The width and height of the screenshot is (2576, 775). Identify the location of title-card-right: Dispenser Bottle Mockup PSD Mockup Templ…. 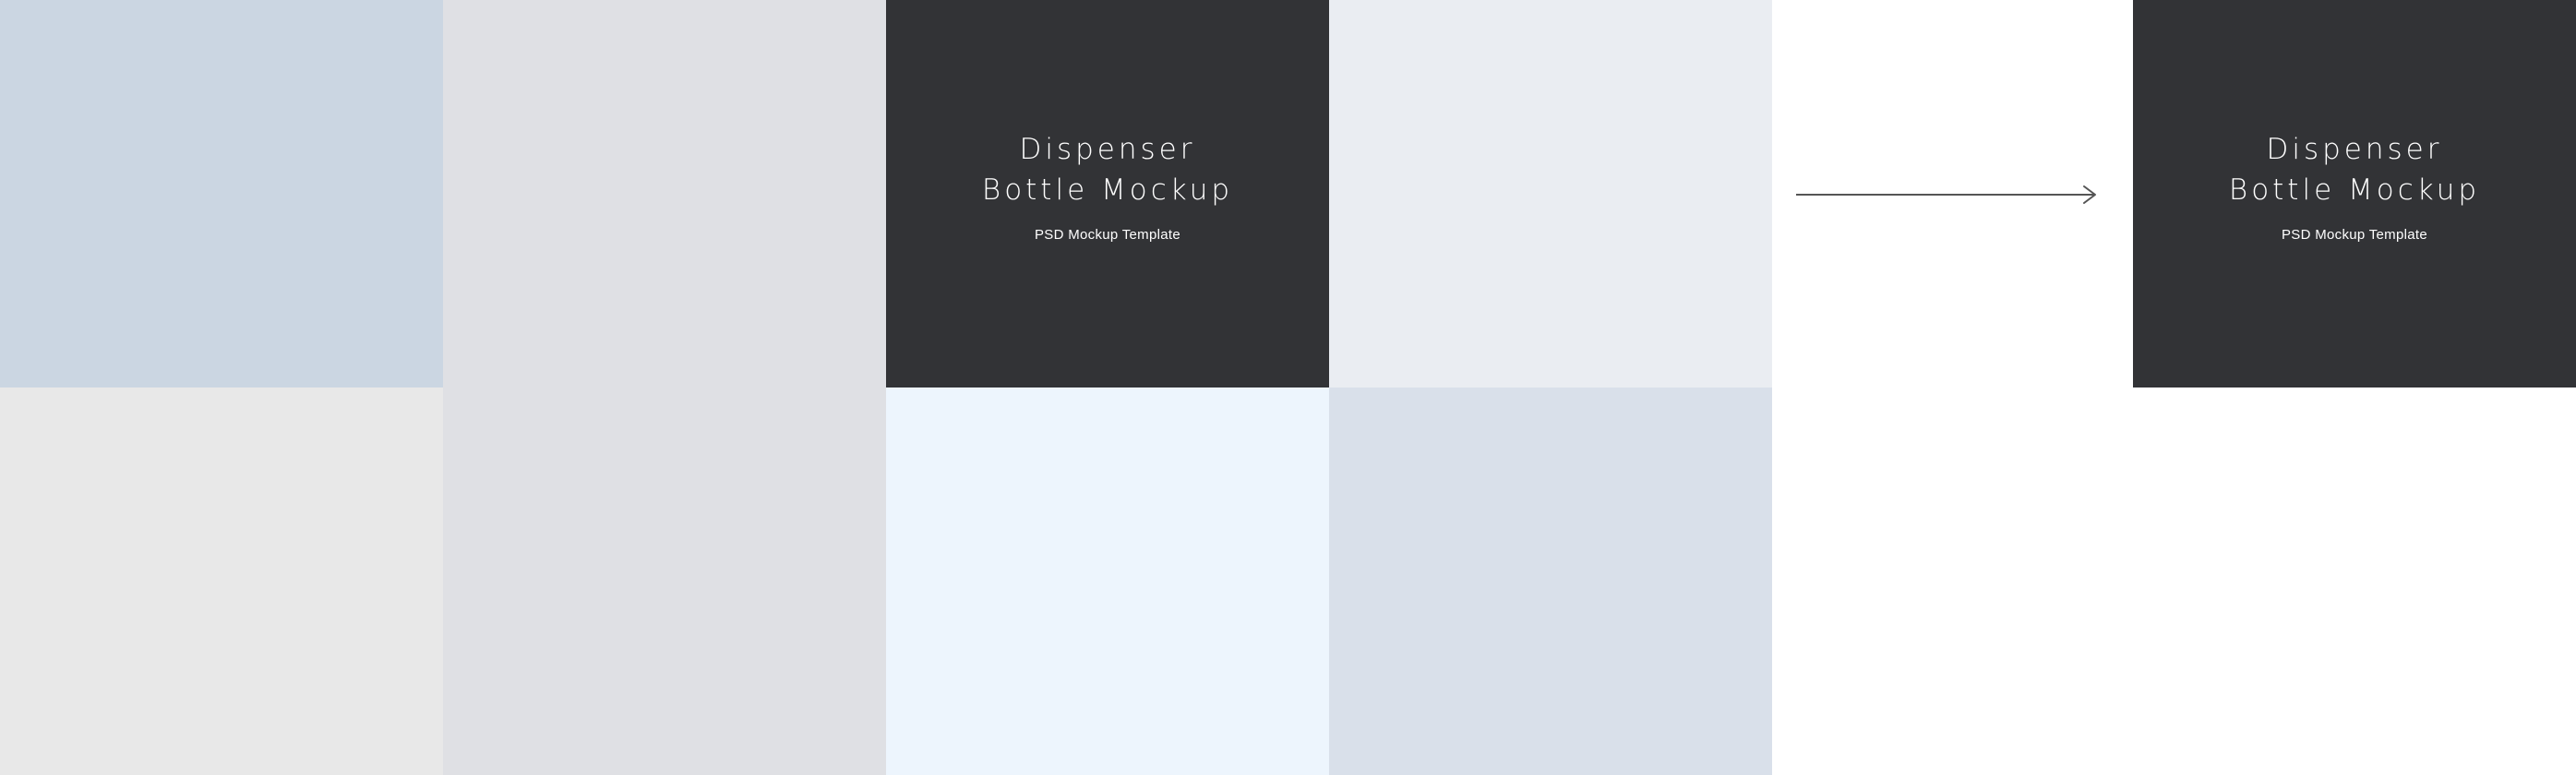
(2355, 194).